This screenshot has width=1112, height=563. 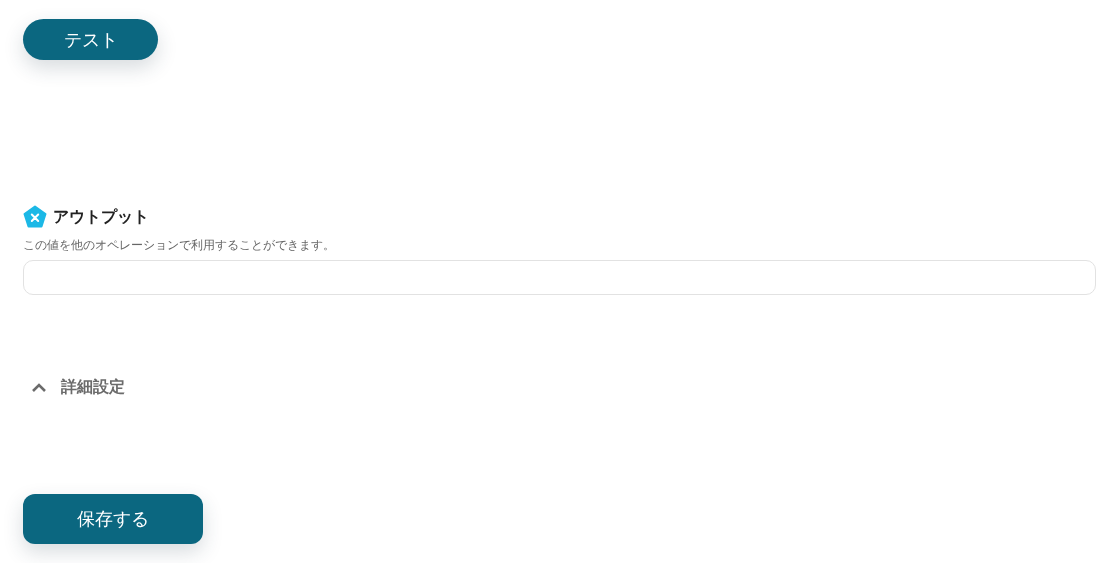 I want to click on save-button: 保存する, so click(x=113, y=519).